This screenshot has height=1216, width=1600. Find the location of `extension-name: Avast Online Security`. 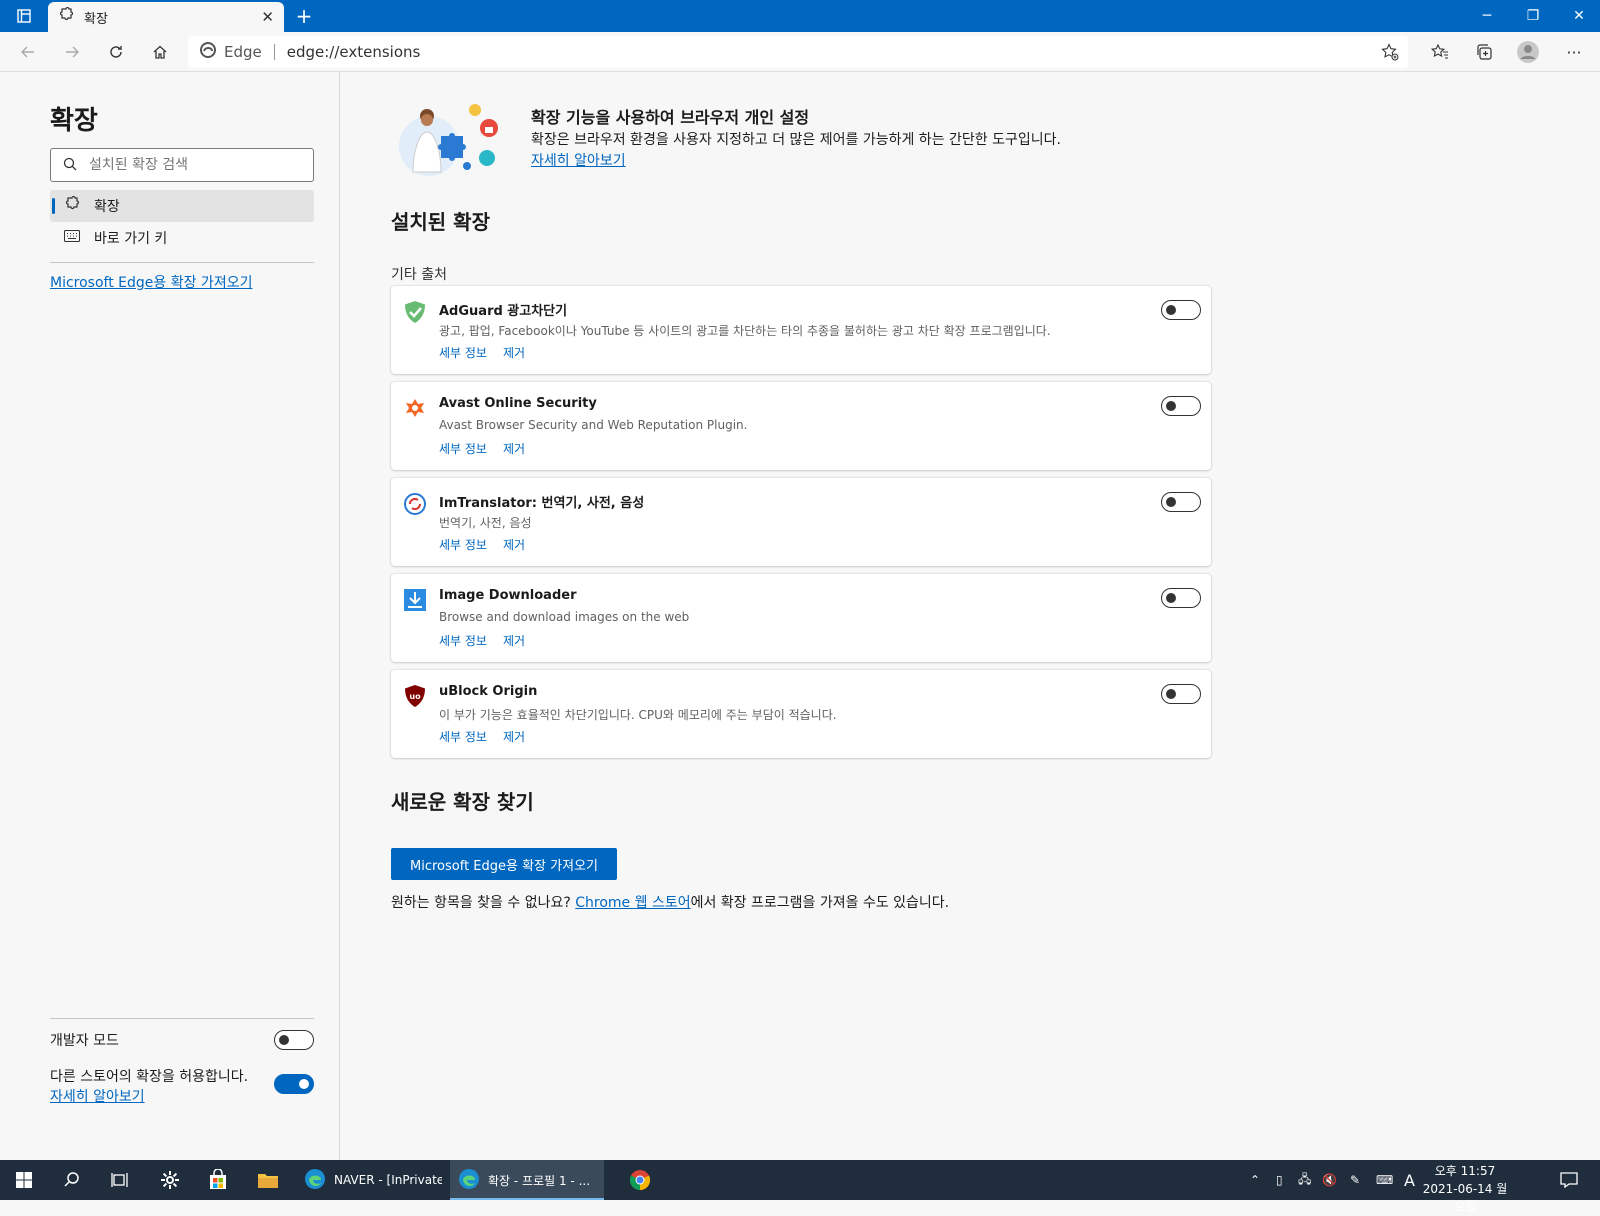

extension-name: Avast Online Security is located at coordinates (518, 403).